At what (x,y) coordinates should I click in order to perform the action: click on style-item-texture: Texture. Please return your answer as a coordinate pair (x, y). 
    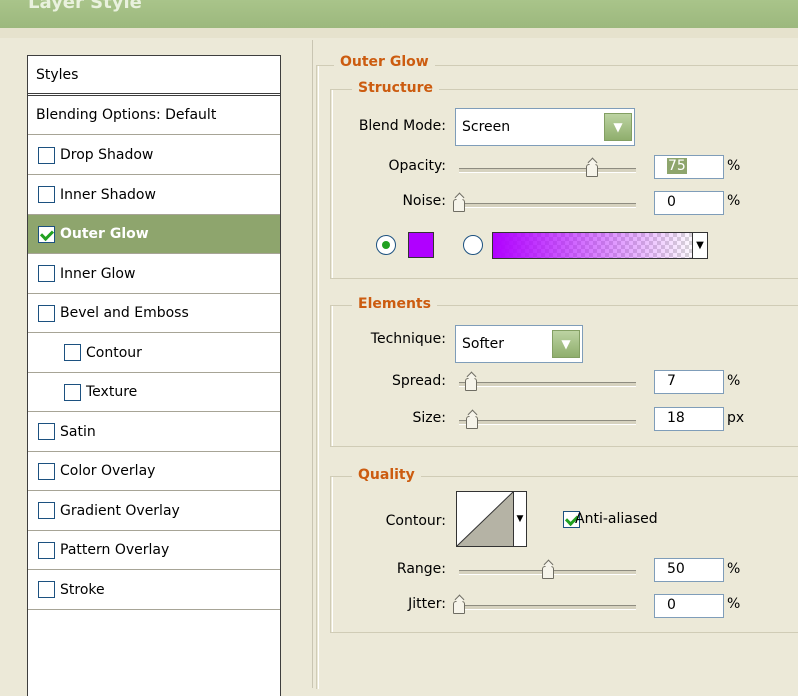
    Looking at the image, I should click on (154, 392).